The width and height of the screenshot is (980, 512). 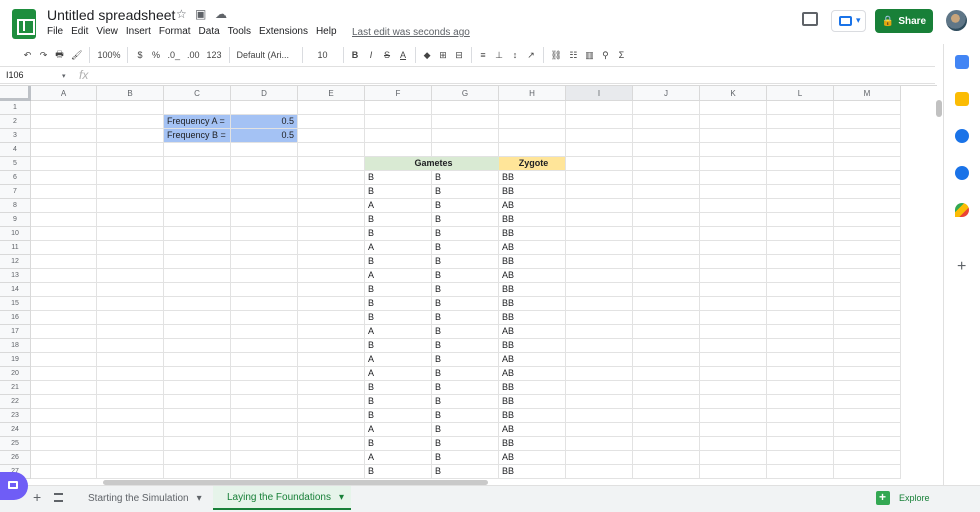 What do you see at coordinates (532, 304) in the screenshot?
I see `cell-h15: BB` at bounding box center [532, 304].